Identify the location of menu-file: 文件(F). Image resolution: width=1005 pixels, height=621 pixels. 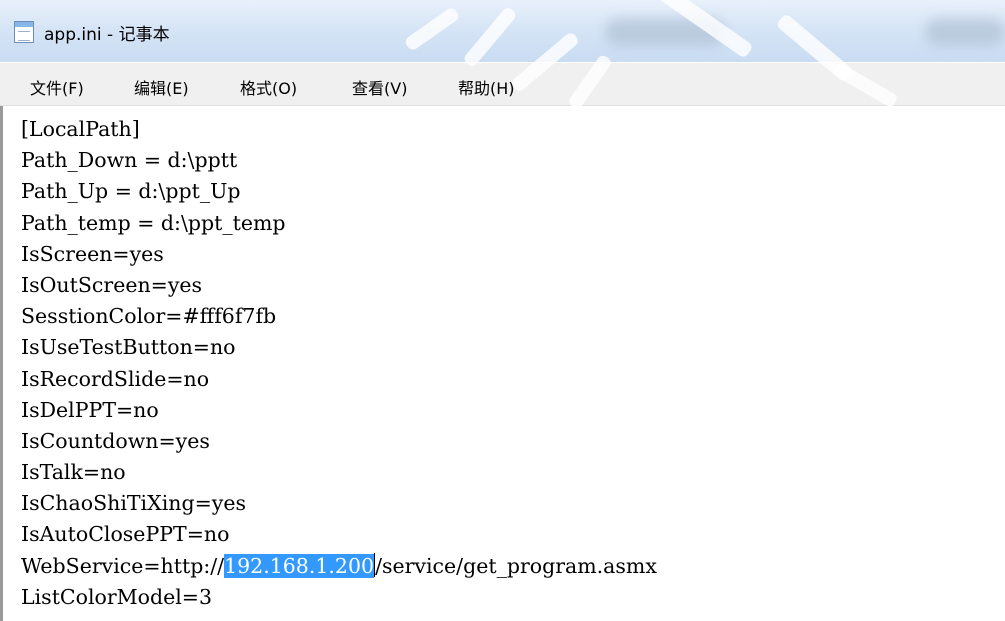
(57, 87).